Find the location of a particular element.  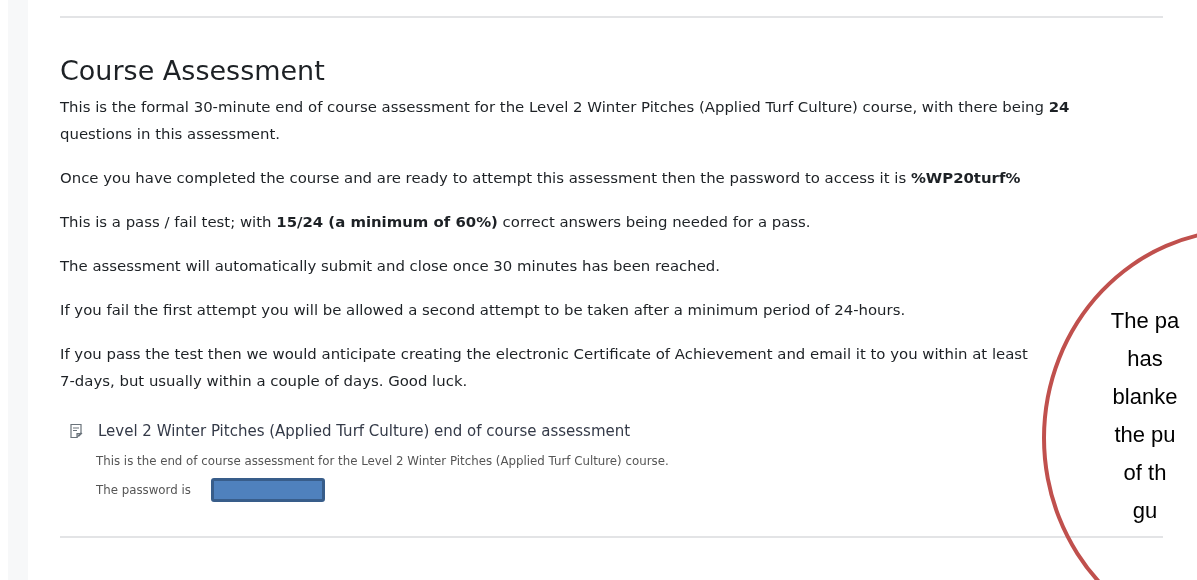

paragraph: This is a pass / fail test; with 15/24 (a minimum of 60%) correct answers being needed for a pass. is located at coordinates (436, 222).